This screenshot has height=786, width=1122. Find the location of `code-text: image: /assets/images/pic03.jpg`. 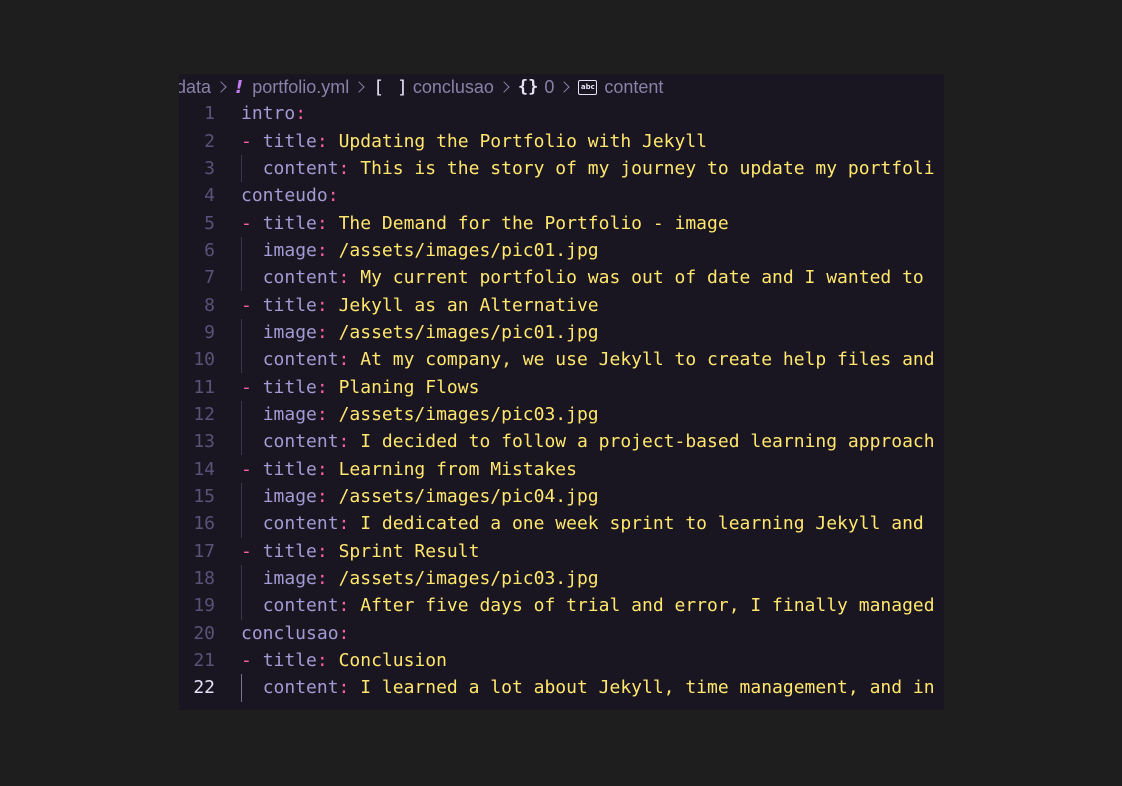

code-text: image: /assets/images/pic03.jpg is located at coordinates (420, 578).